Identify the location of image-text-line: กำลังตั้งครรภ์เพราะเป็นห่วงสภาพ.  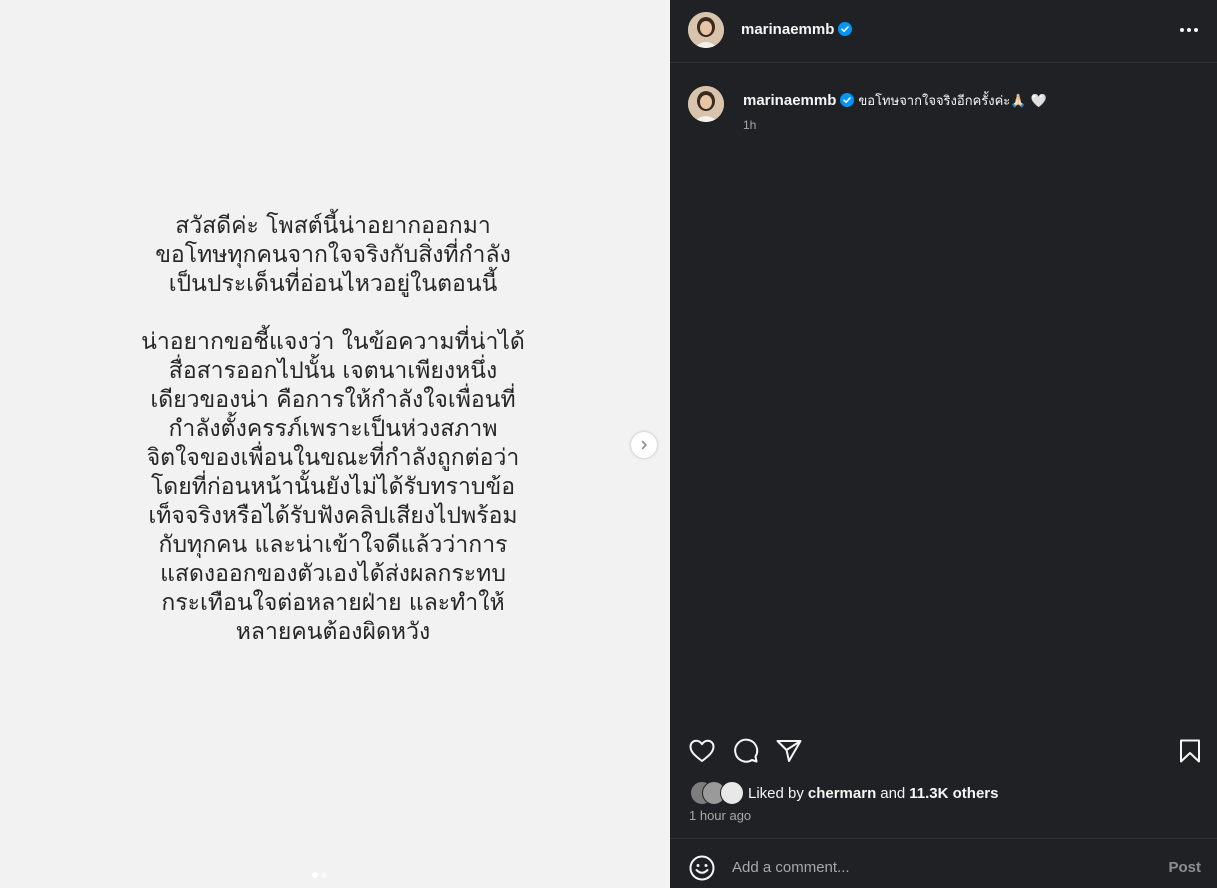
(333, 429).